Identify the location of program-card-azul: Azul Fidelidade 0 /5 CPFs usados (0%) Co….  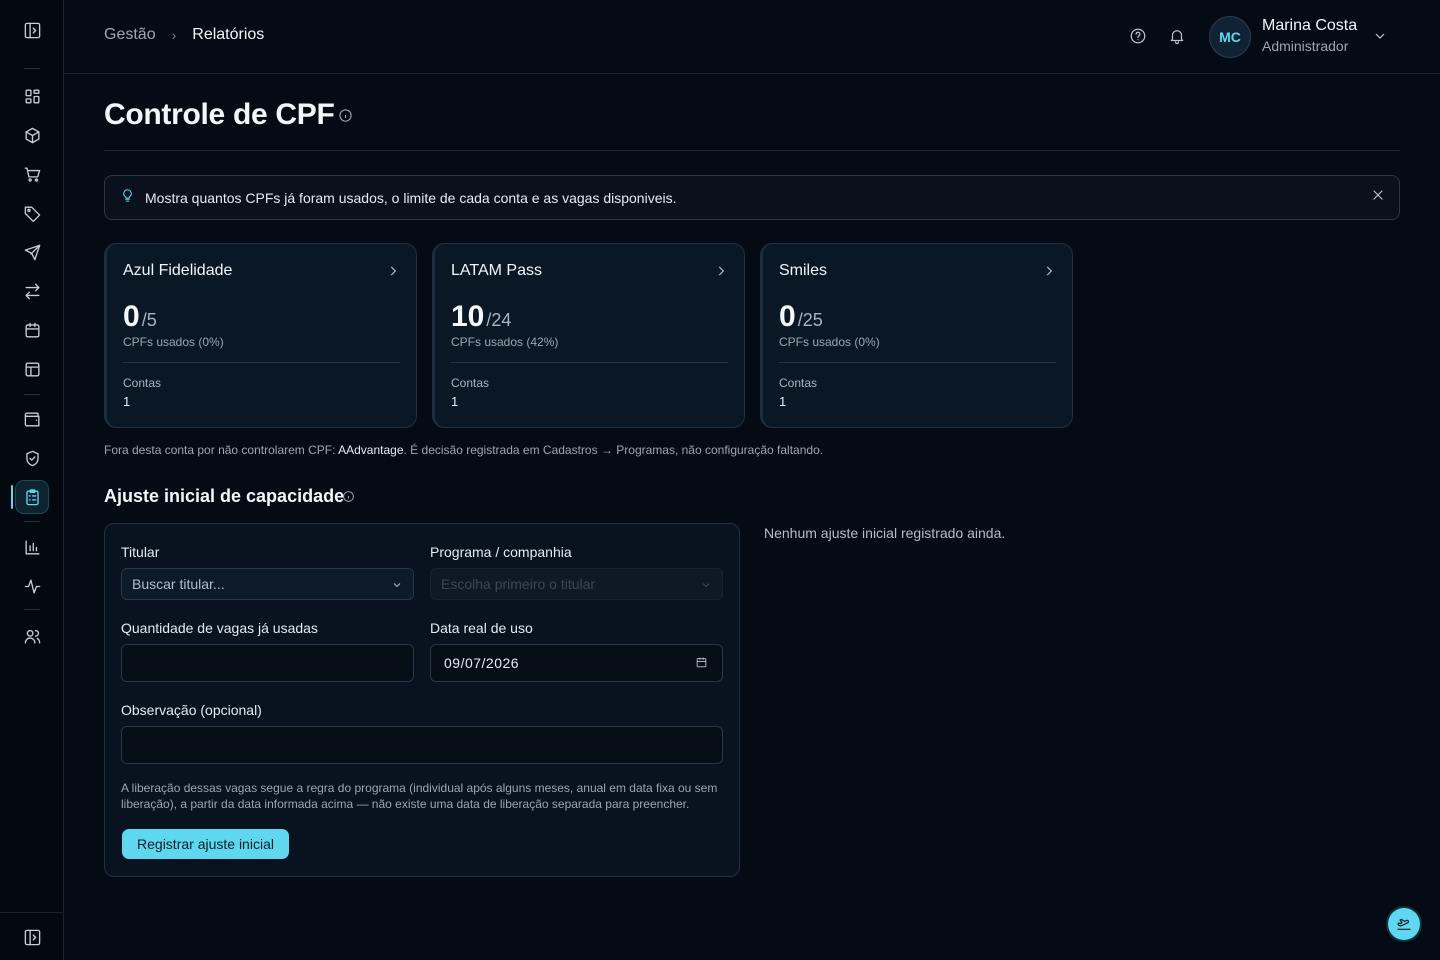
(260, 335).